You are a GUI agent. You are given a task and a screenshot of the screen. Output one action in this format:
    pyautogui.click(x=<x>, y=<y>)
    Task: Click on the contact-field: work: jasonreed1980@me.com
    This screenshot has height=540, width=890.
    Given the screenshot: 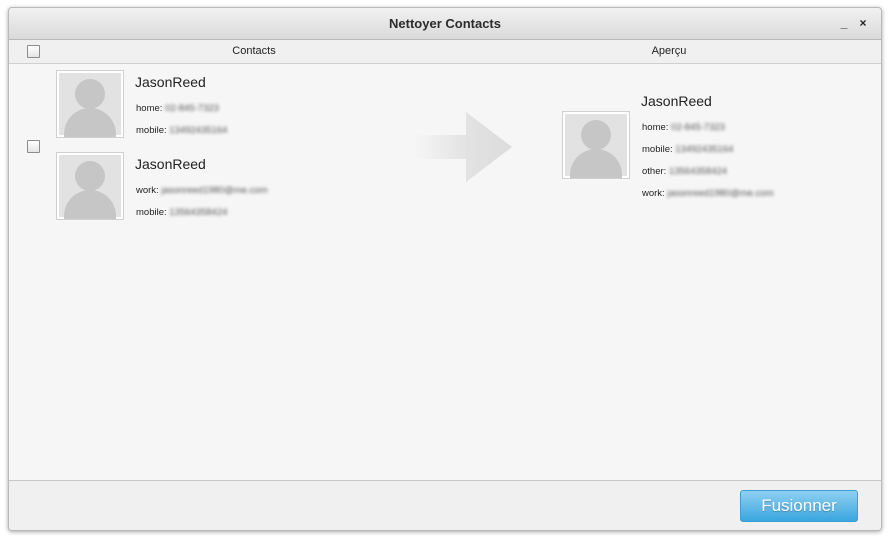 What is the action you would take?
    pyautogui.click(x=202, y=190)
    